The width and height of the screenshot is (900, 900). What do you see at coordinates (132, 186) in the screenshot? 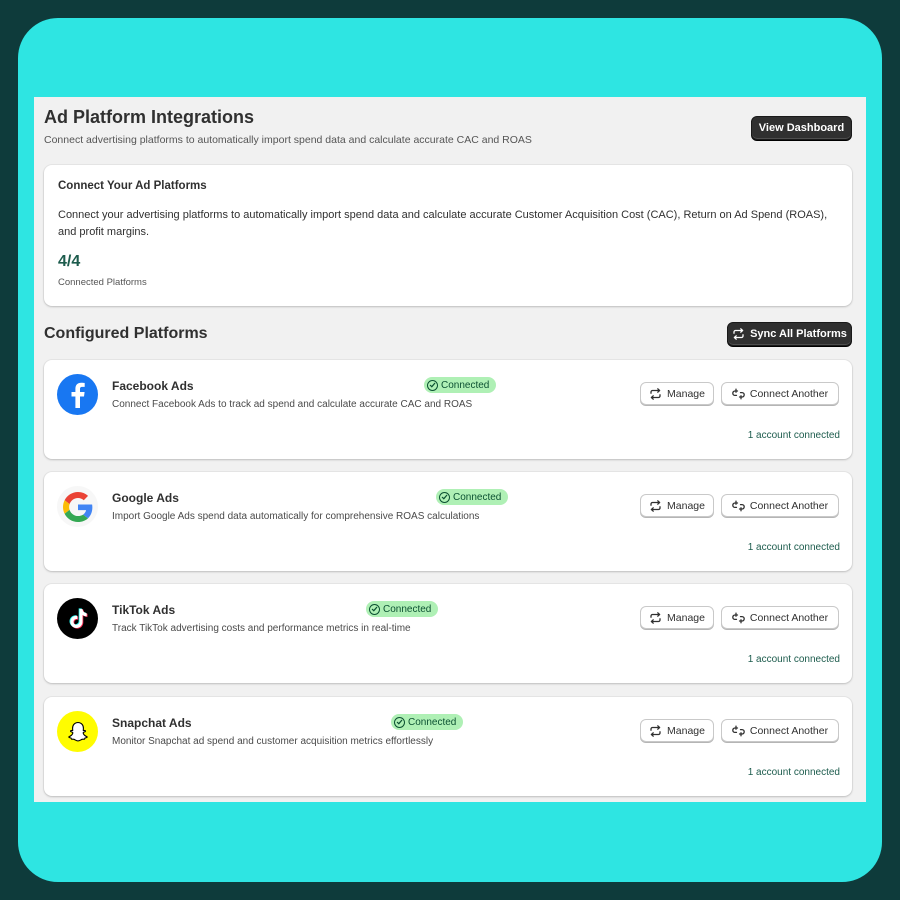
I see `summary-title: Connect Your Ad Platforms` at bounding box center [132, 186].